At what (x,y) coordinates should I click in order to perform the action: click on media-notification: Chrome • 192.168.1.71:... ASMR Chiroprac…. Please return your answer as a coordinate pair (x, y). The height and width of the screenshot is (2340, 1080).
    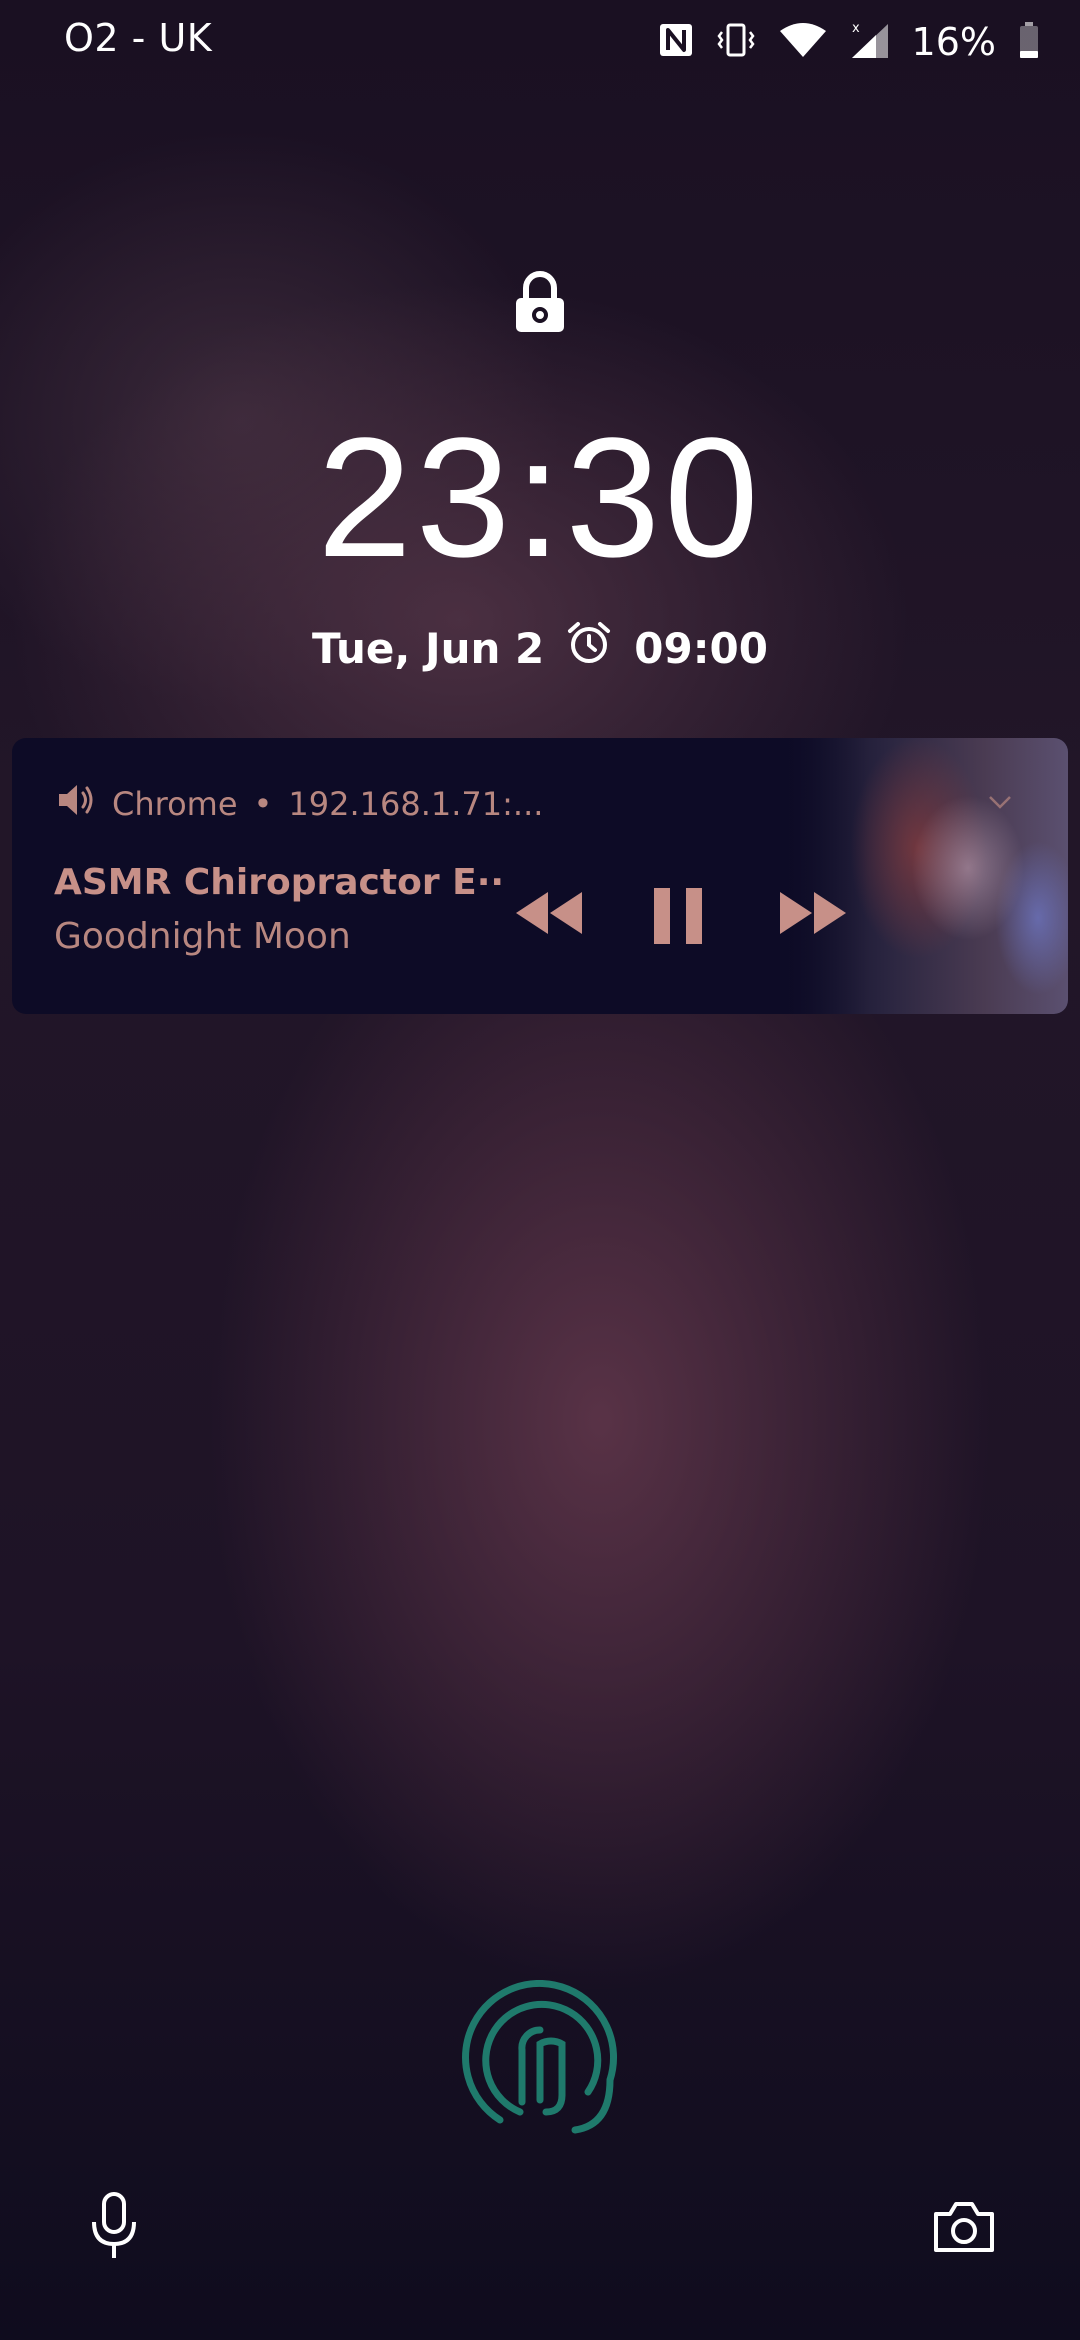
    Looking at the image, I should click on (540, 876).